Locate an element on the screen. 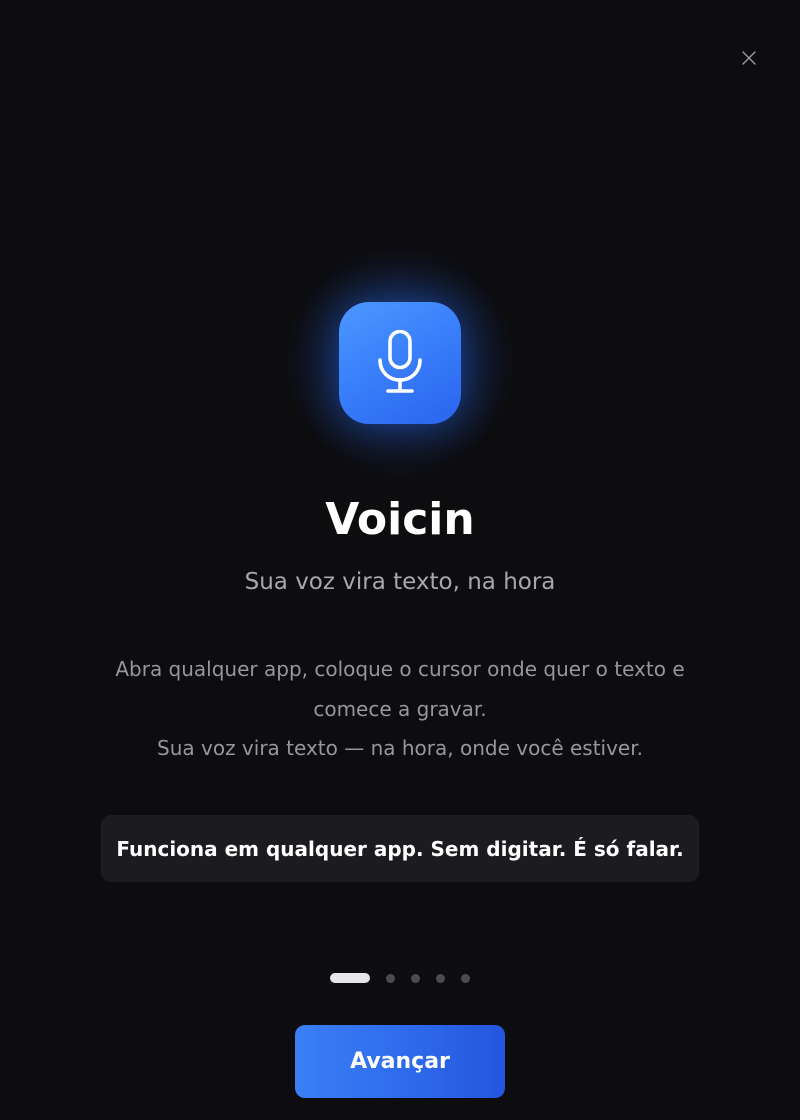 This screenshot has width=800, height=1120. microphone-icon is located at coordinates (400, 361).